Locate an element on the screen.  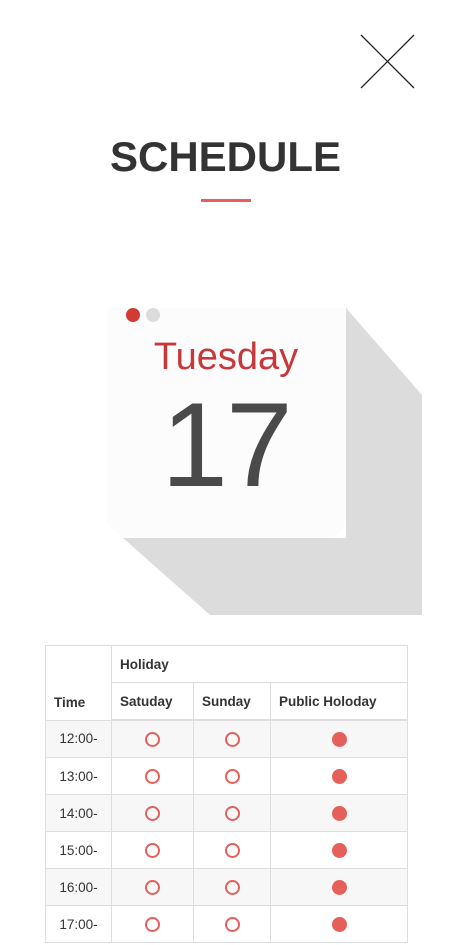
time-cell: 17:00- is located at coordinates (78, 924).